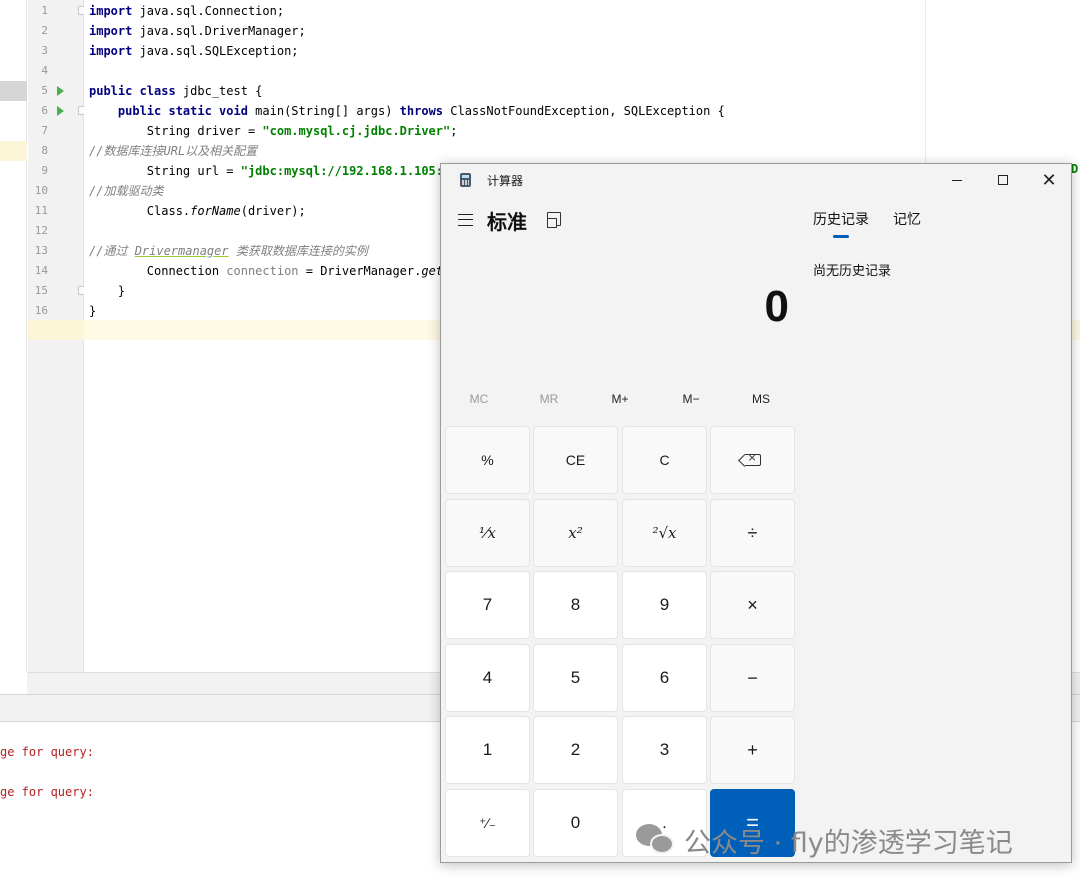 This screenshot has width=1080, height=883. I want to click on subtract-button: −, so click(752, 678).